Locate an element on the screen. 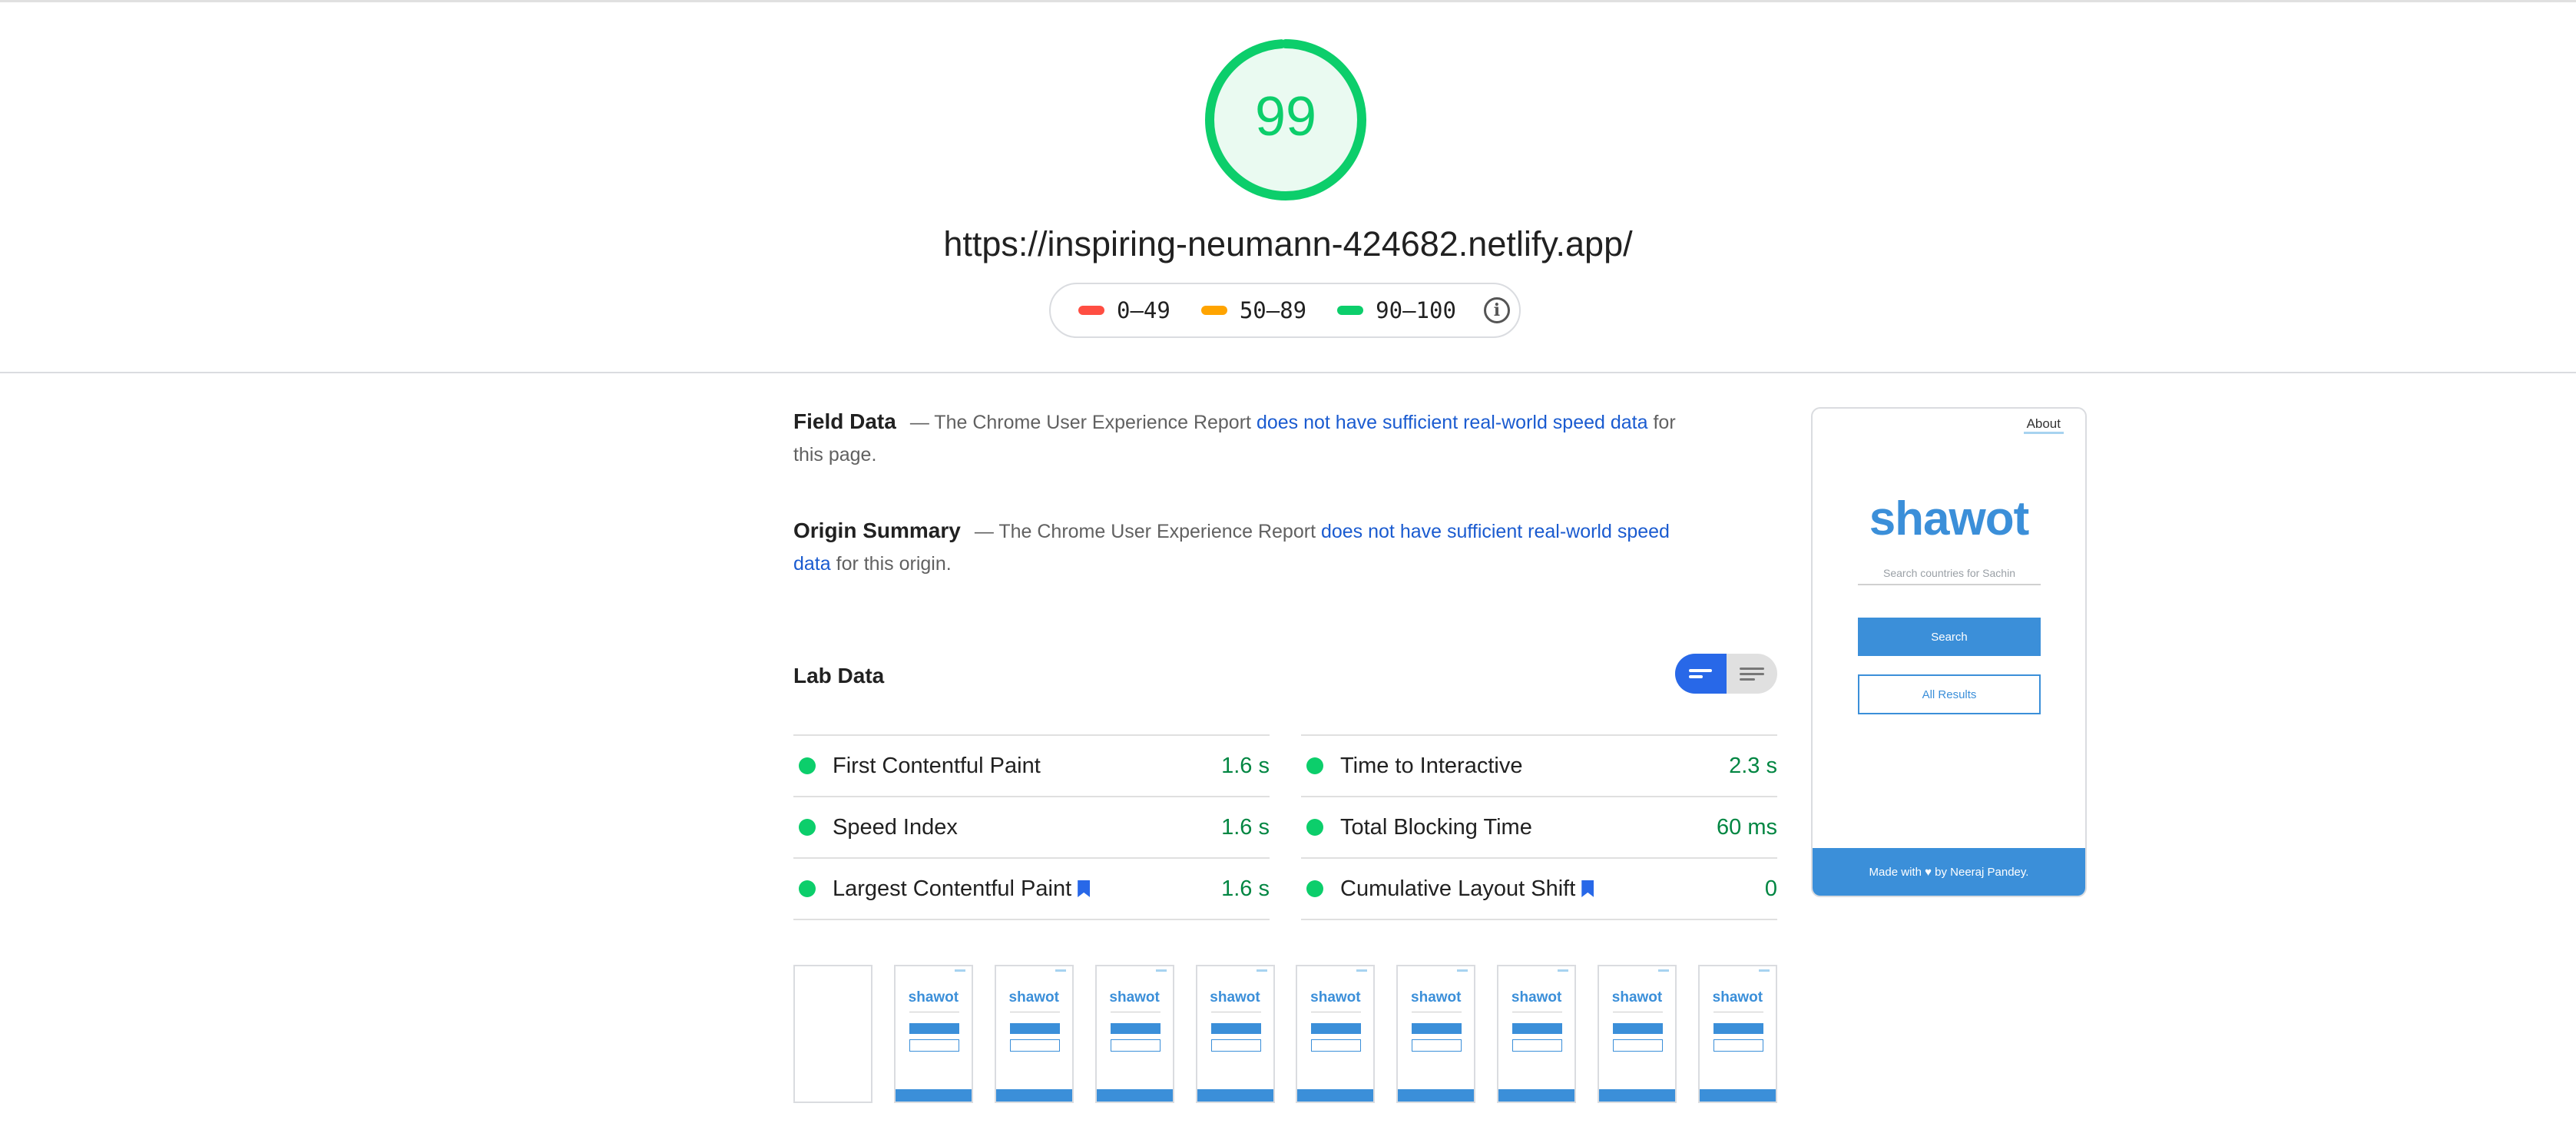 This screenshot has height=1143, width=2576. screenshot-about-link: About is located at coordinates (2043, 425).